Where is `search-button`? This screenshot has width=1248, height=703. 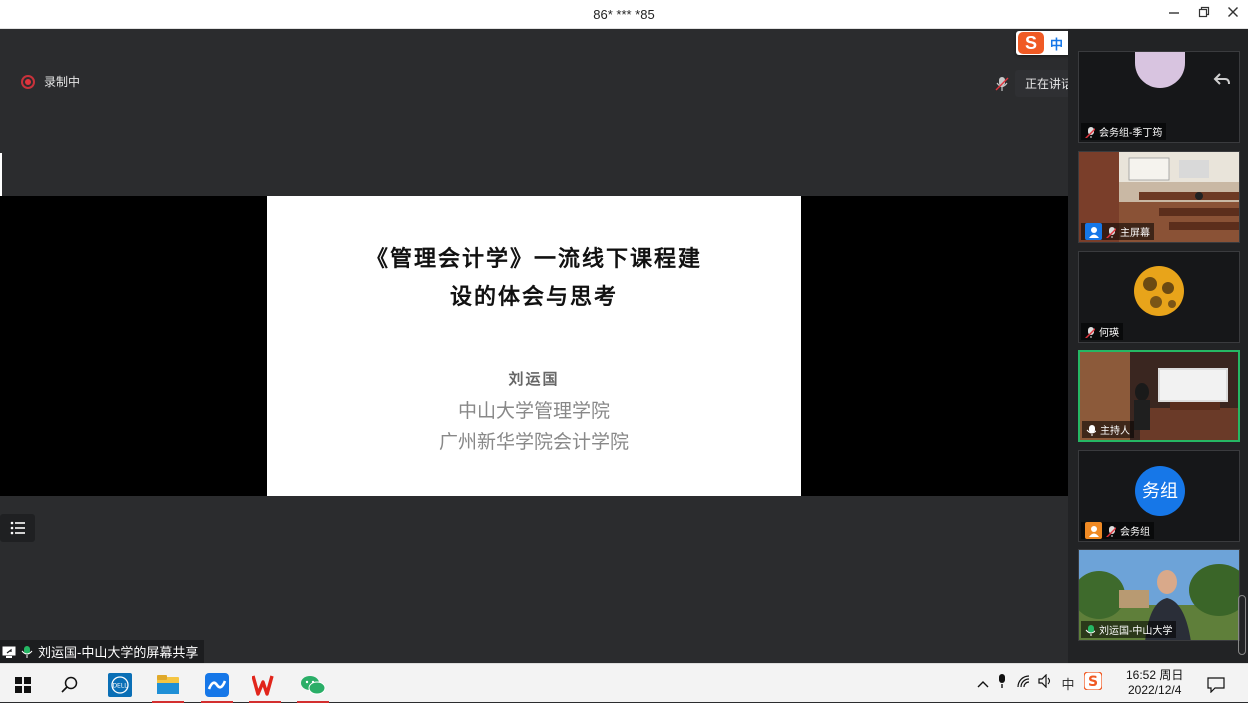 search-button is located at coordinates (70, 685).